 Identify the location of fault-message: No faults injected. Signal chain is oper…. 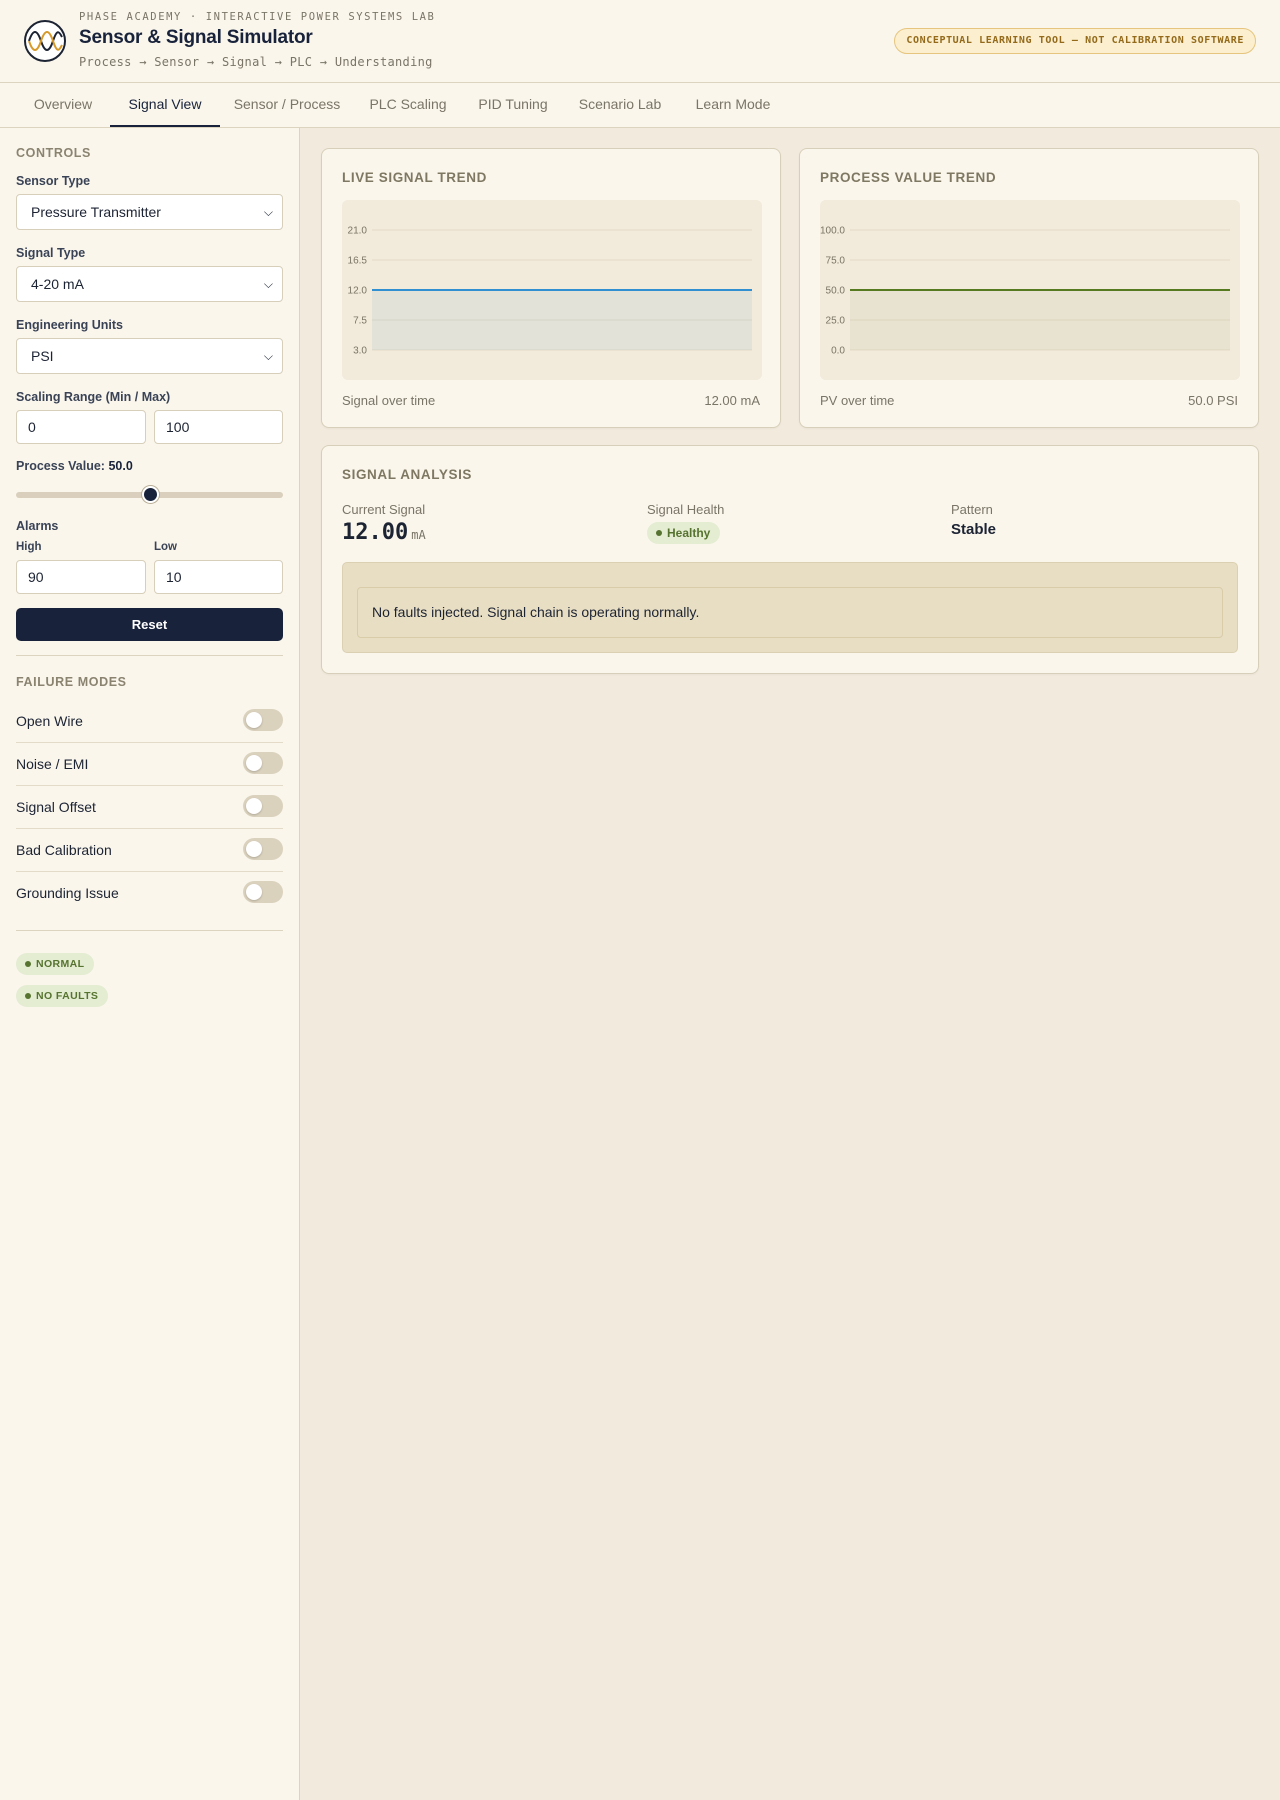
(790, 612).